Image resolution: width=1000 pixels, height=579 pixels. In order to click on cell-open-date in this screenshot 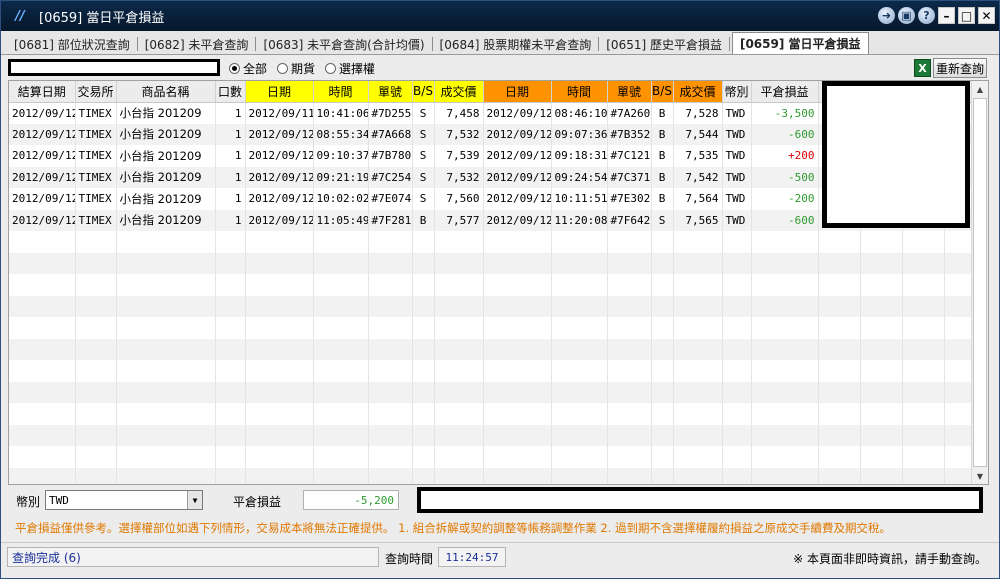, I will do `click(279, 371)`.